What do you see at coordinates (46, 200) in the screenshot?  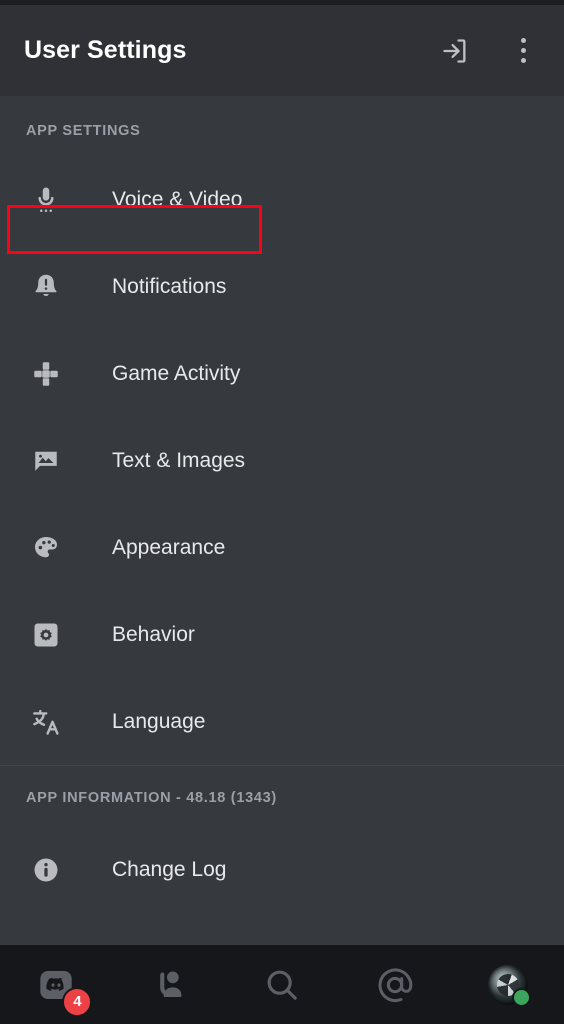 I see `microphone-icon` at bounding box center [46, 200].